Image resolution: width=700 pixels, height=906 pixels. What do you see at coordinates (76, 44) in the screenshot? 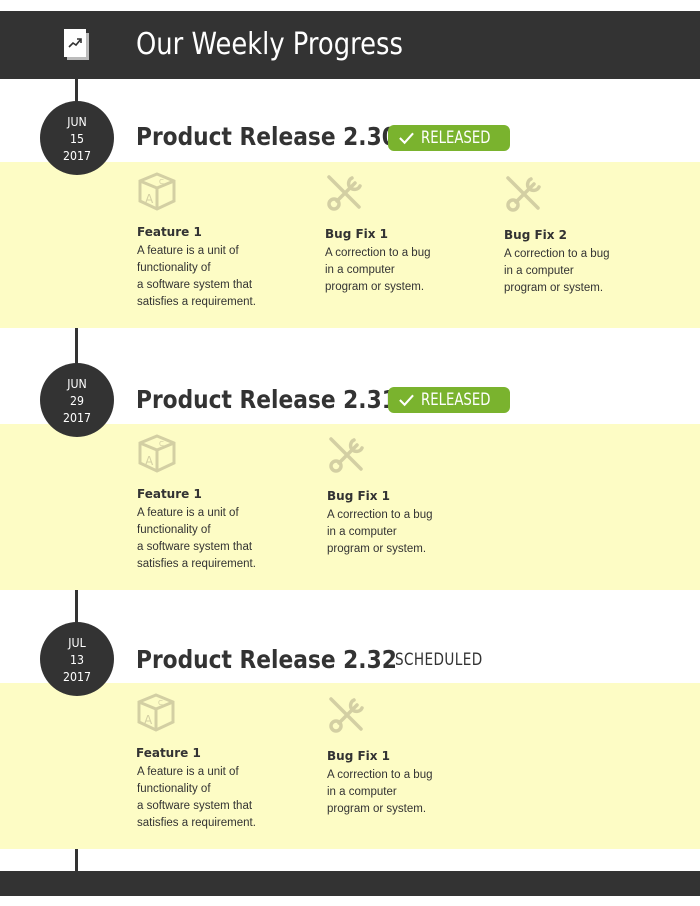
I see `trending-chart-icon` at bounding box center [76, 44].